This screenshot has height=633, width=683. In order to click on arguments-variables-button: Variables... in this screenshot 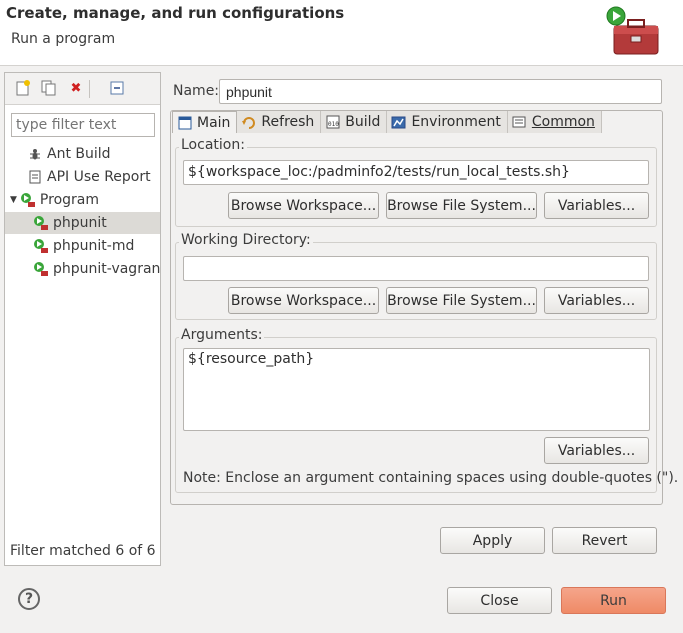, I will do `click(596, 450)`.